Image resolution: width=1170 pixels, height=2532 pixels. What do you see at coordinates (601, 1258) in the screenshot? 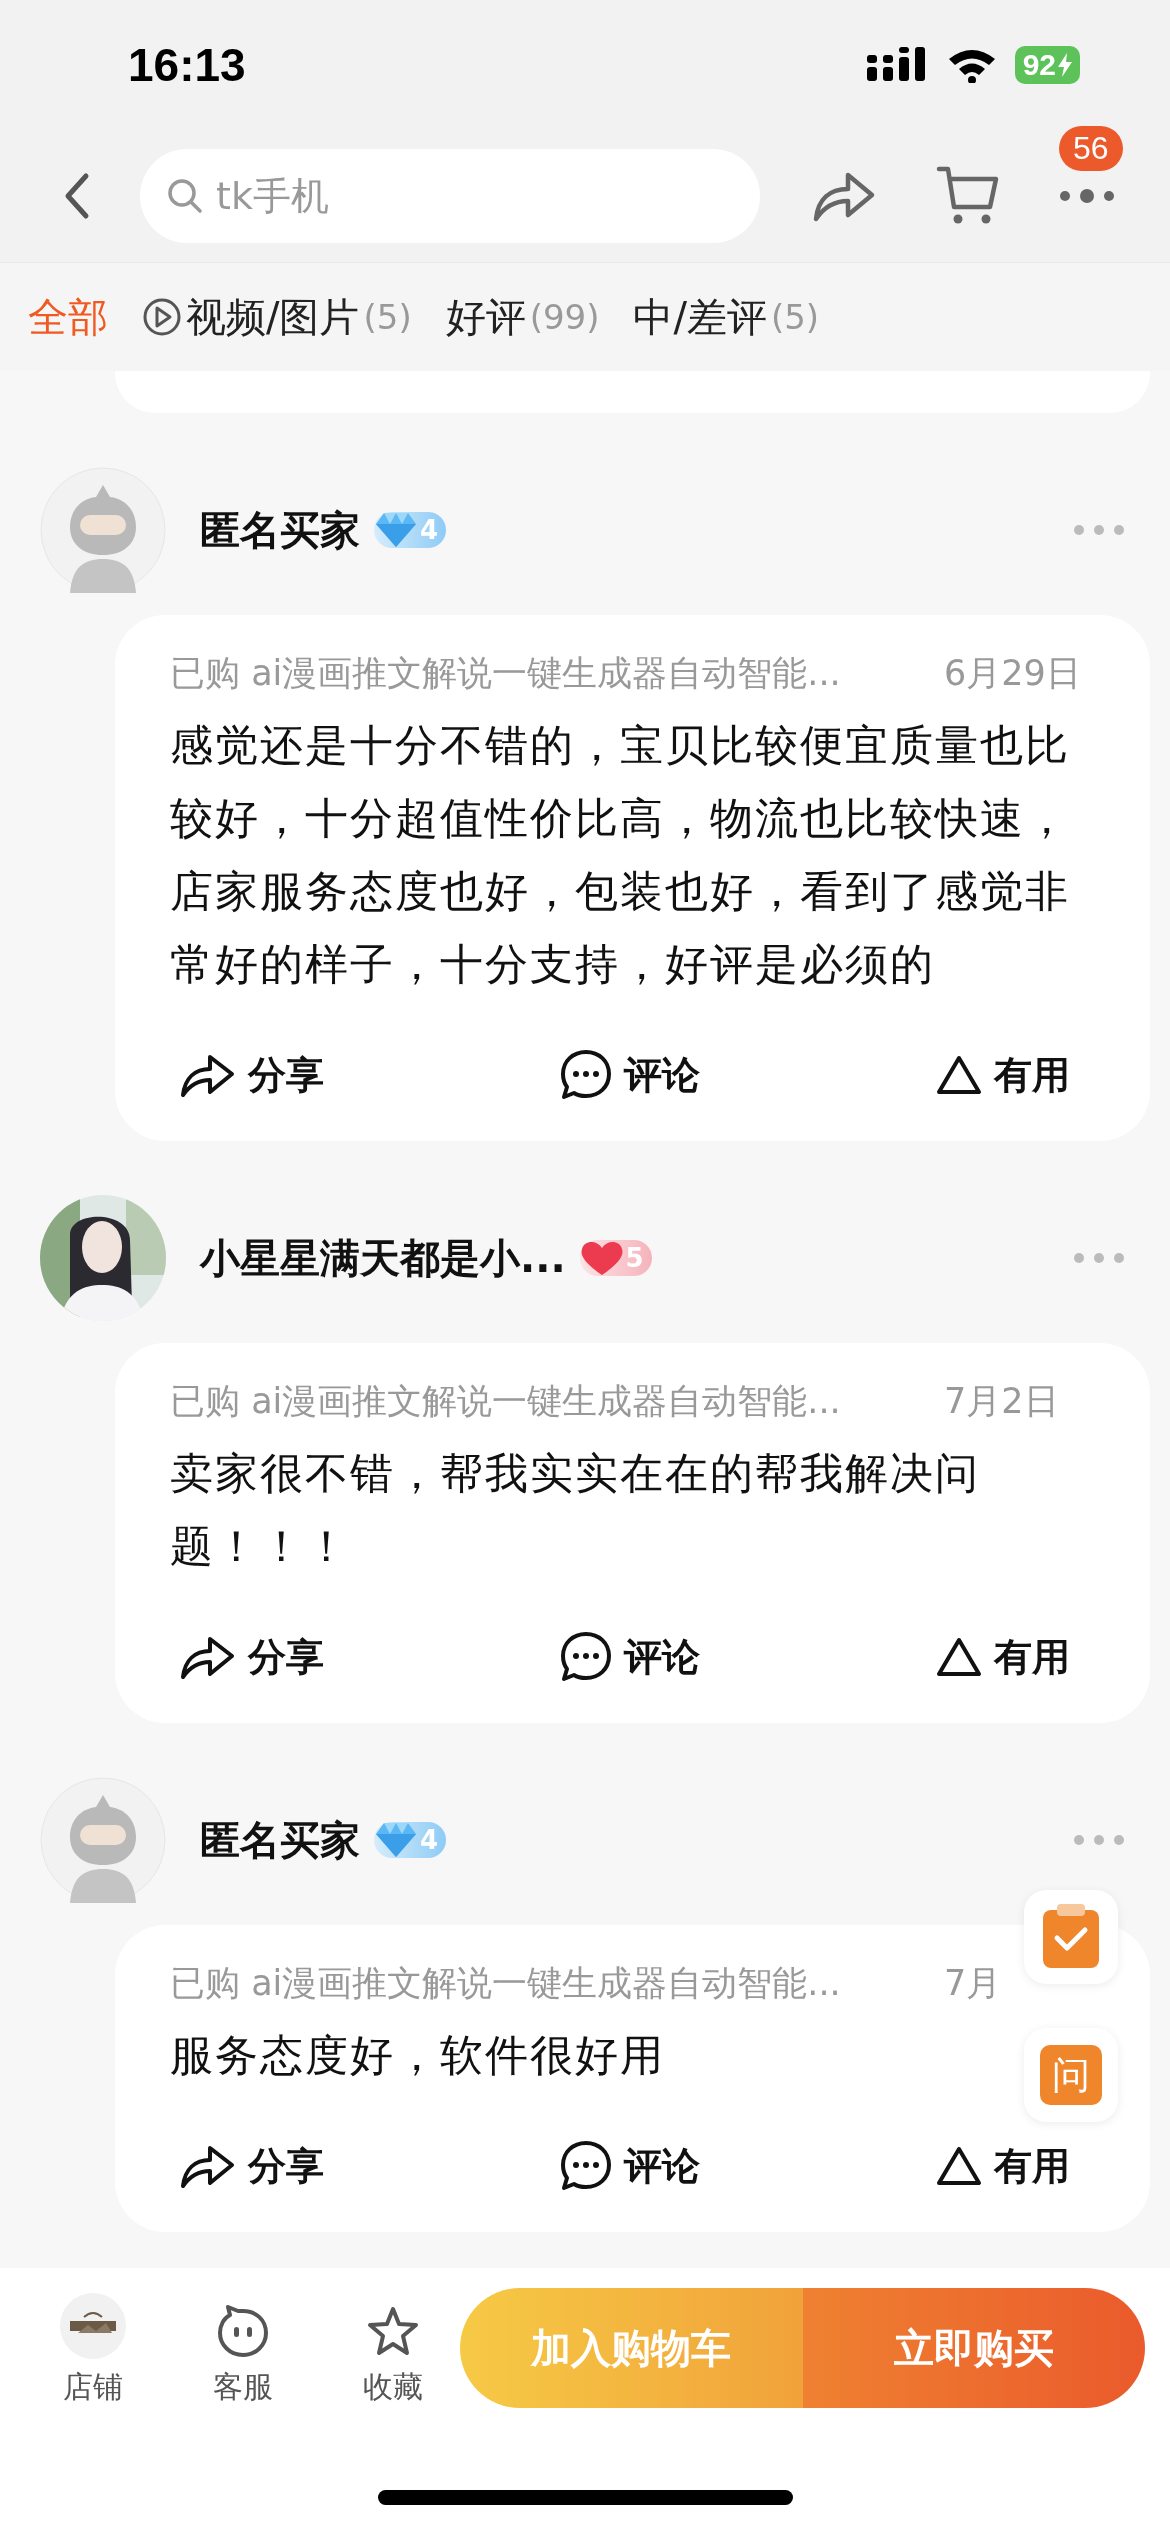
I see `heart-icon` at bounding box center [601, 1258].